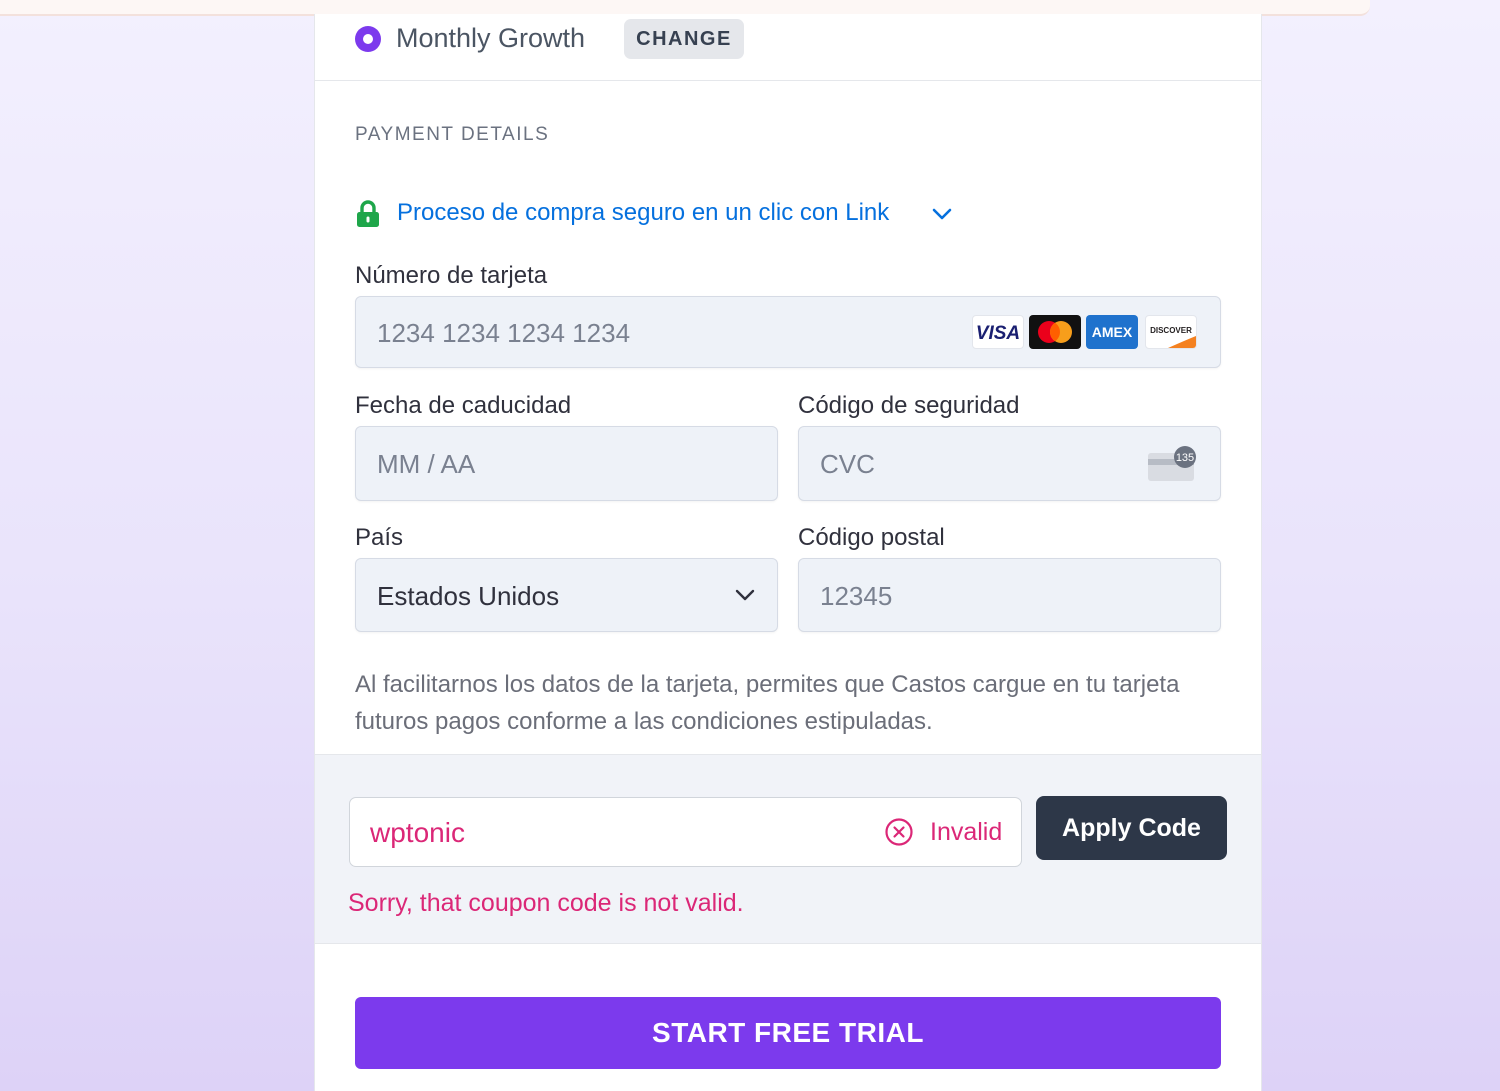 The image size is (1500, 1091). I want to click on country-select: Estados Unidos, so click(566, 595).